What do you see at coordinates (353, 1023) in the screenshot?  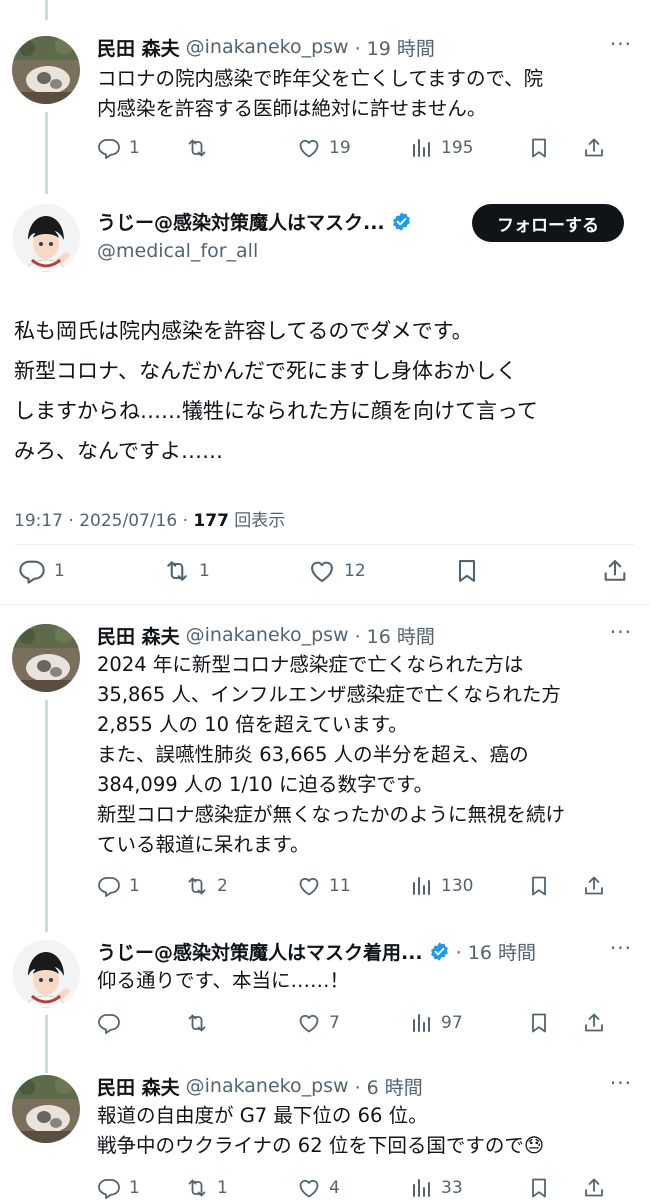 I see `like-button: 7` at bounding box center [353, 1023].